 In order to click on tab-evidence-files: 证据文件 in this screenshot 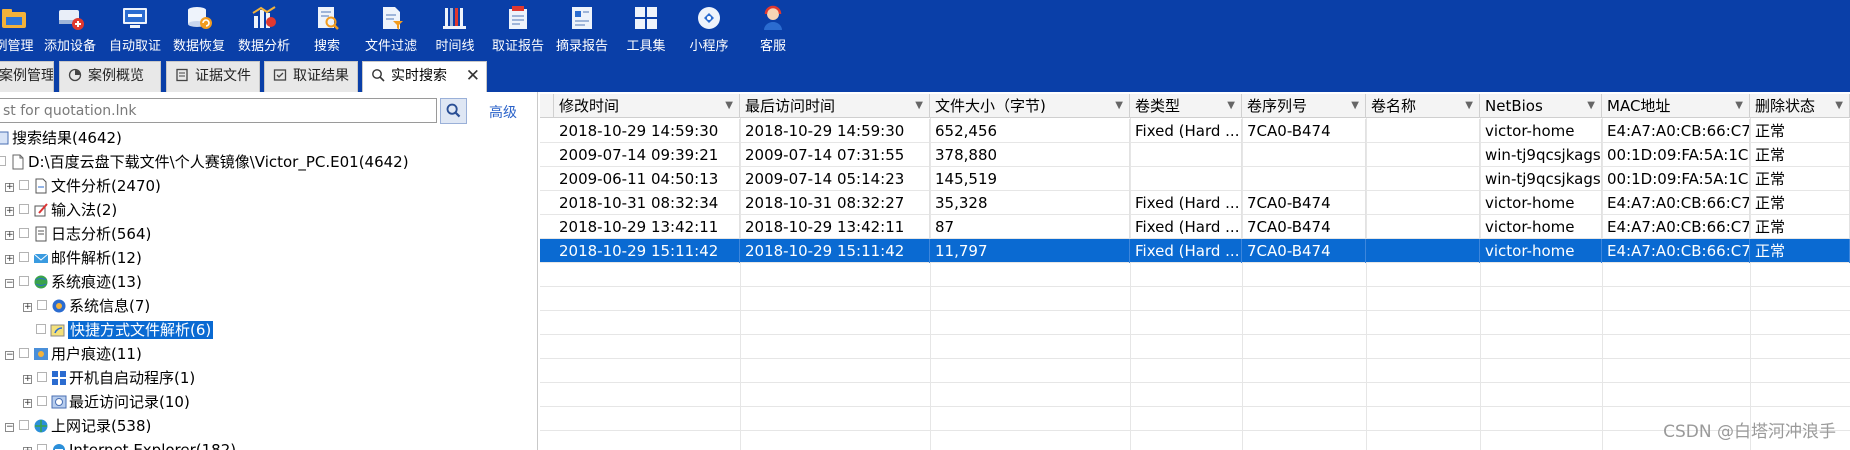, I will do `click(213, 76)`.